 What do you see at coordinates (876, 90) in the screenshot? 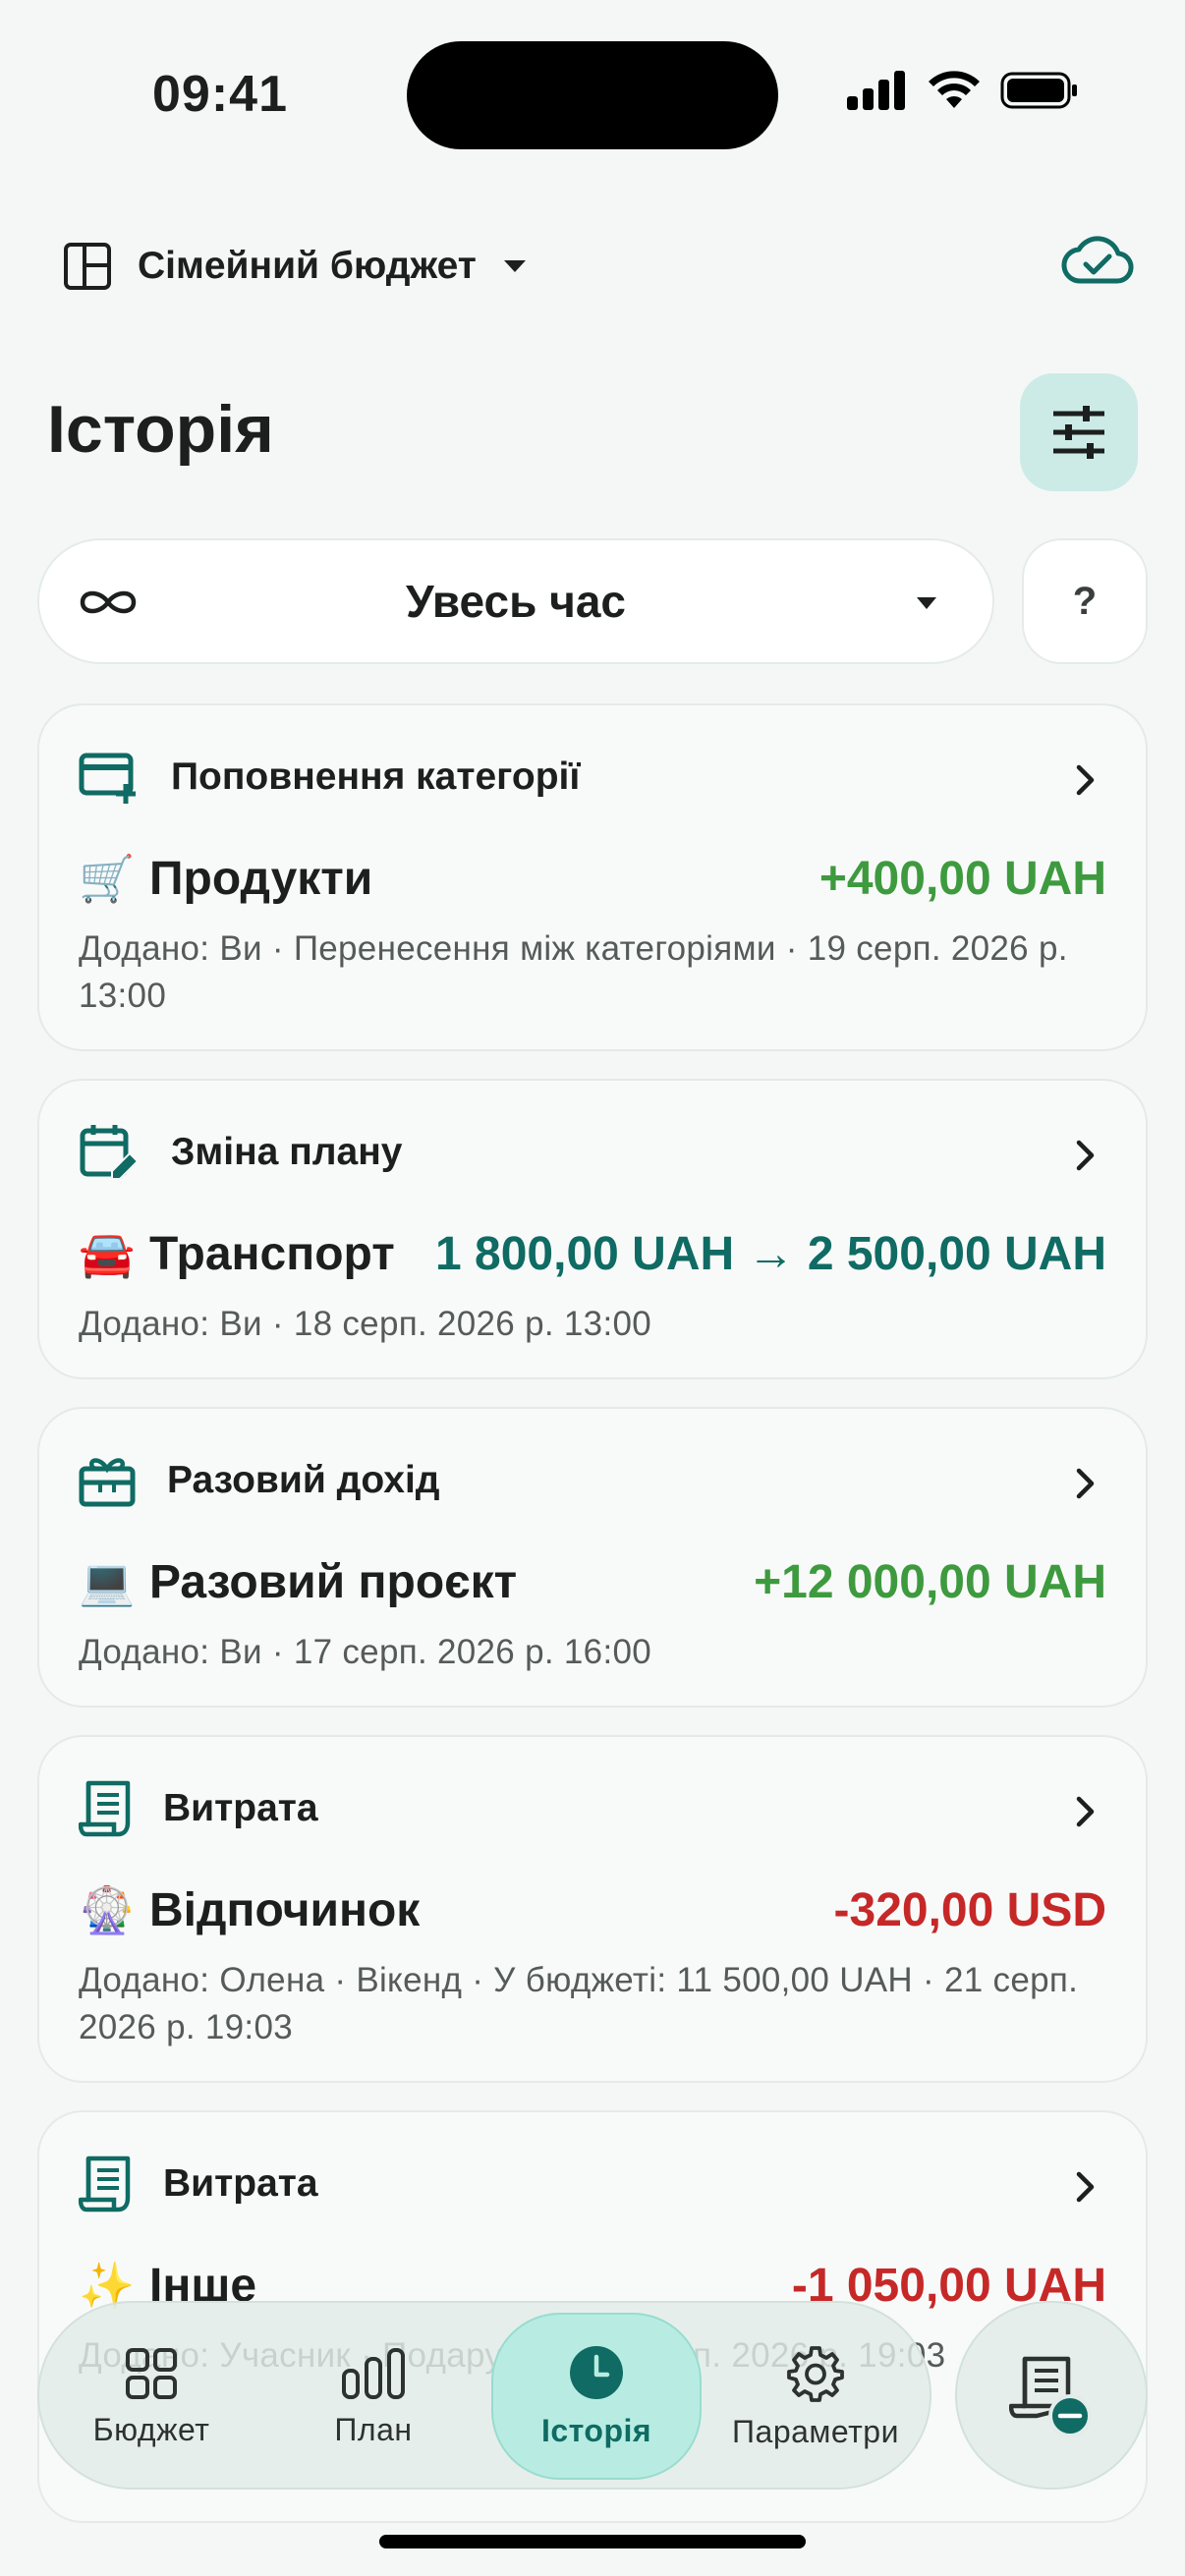
I see `cellular-signal-icon` at bounding box center [876, 90].